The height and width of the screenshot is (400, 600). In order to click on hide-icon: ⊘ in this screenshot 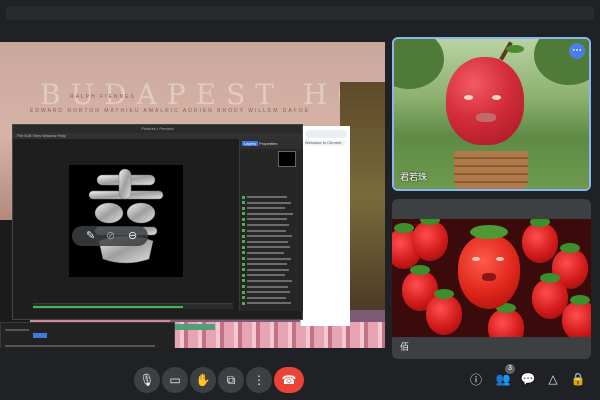, I will do `click(110, 235)`.